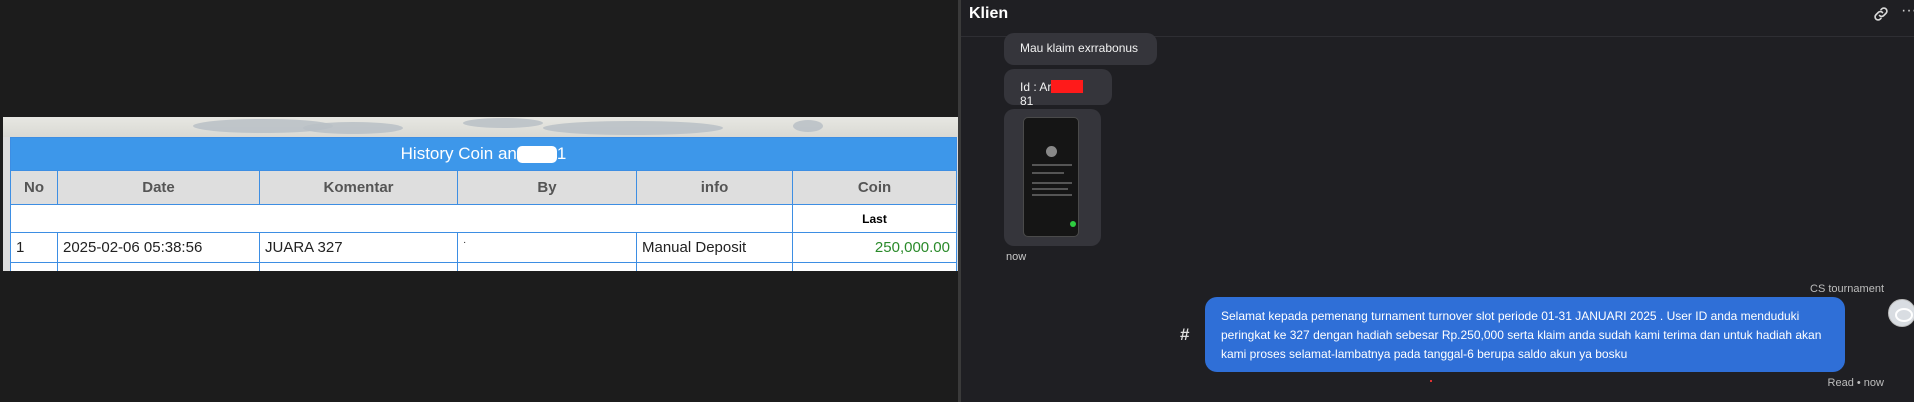  What do you see at coordinates (1847, 289) in the screenshot?
I see `sender-name: CS tournament` at bounding box center [1847, 289].